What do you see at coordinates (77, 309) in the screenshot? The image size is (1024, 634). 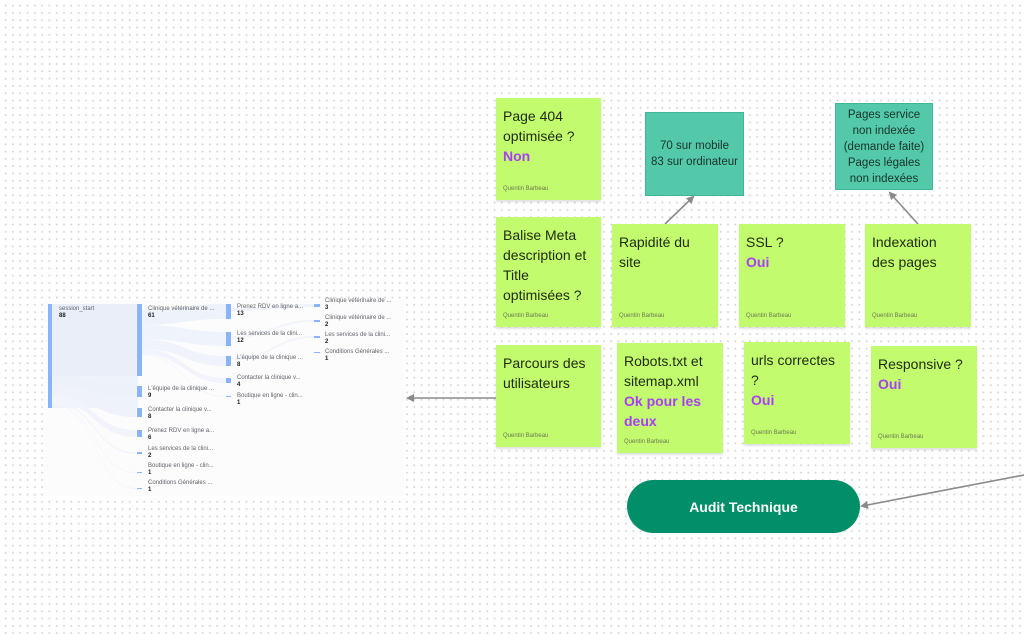 I see `node-name: session_start` at bounding box center [77, 309].